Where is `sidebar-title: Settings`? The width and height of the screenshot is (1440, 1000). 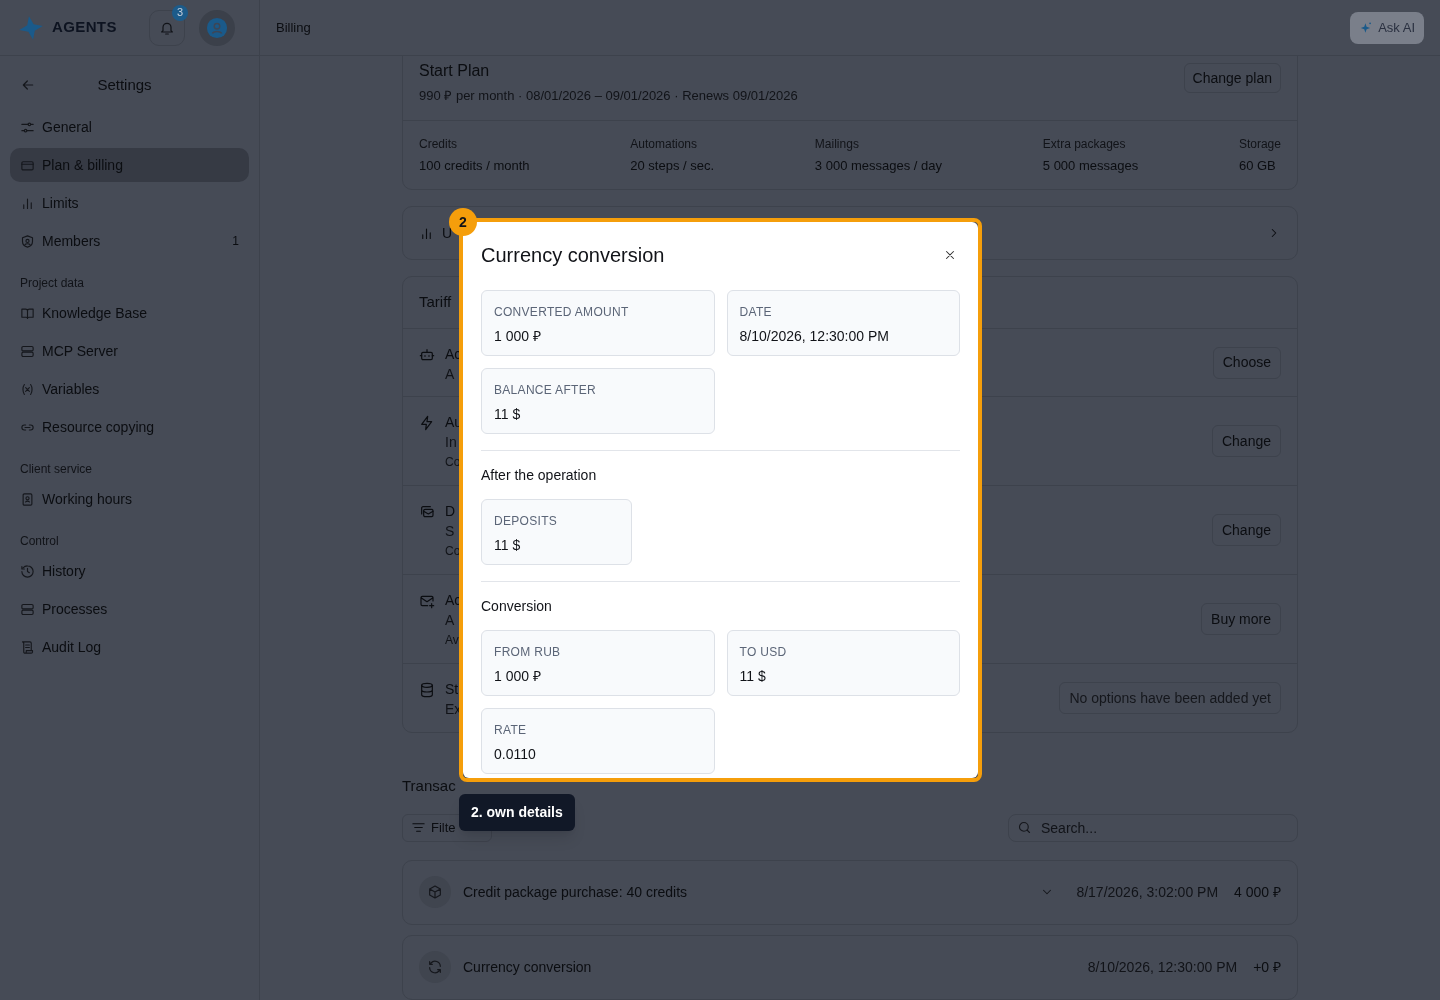
sidebar-title: Settings is located at coordinates (124, 84).